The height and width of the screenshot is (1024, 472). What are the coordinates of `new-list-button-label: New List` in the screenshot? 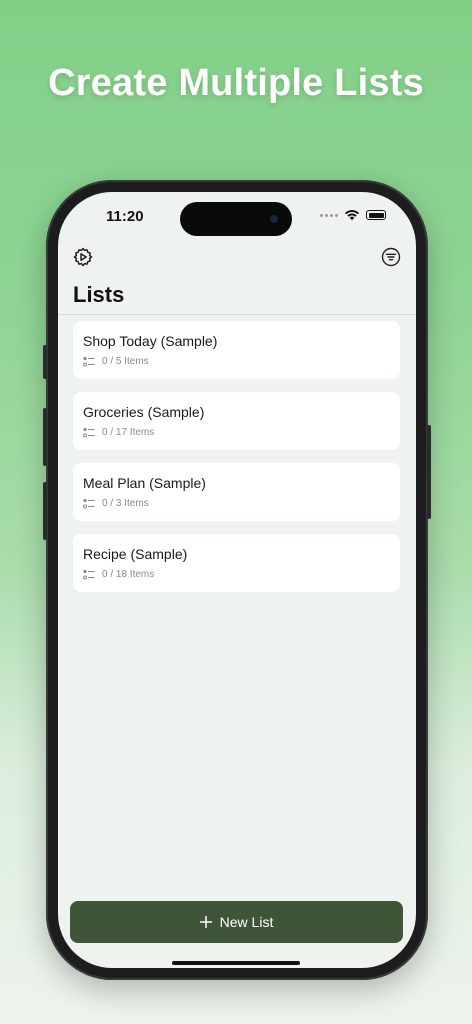 It's located at (246, 922).